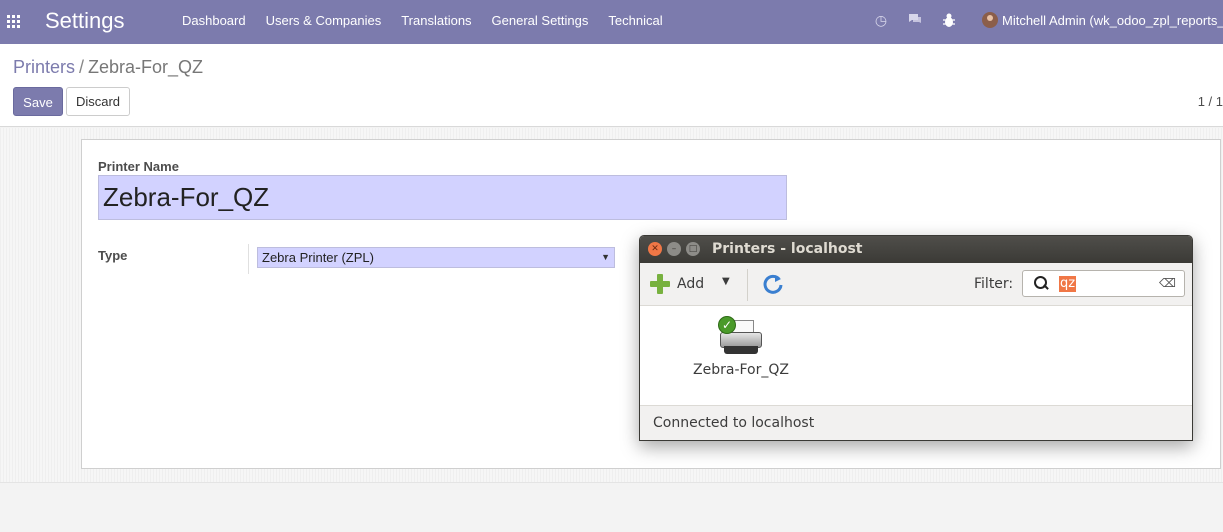  I want to click on form-footer-band, so click(611, 507).